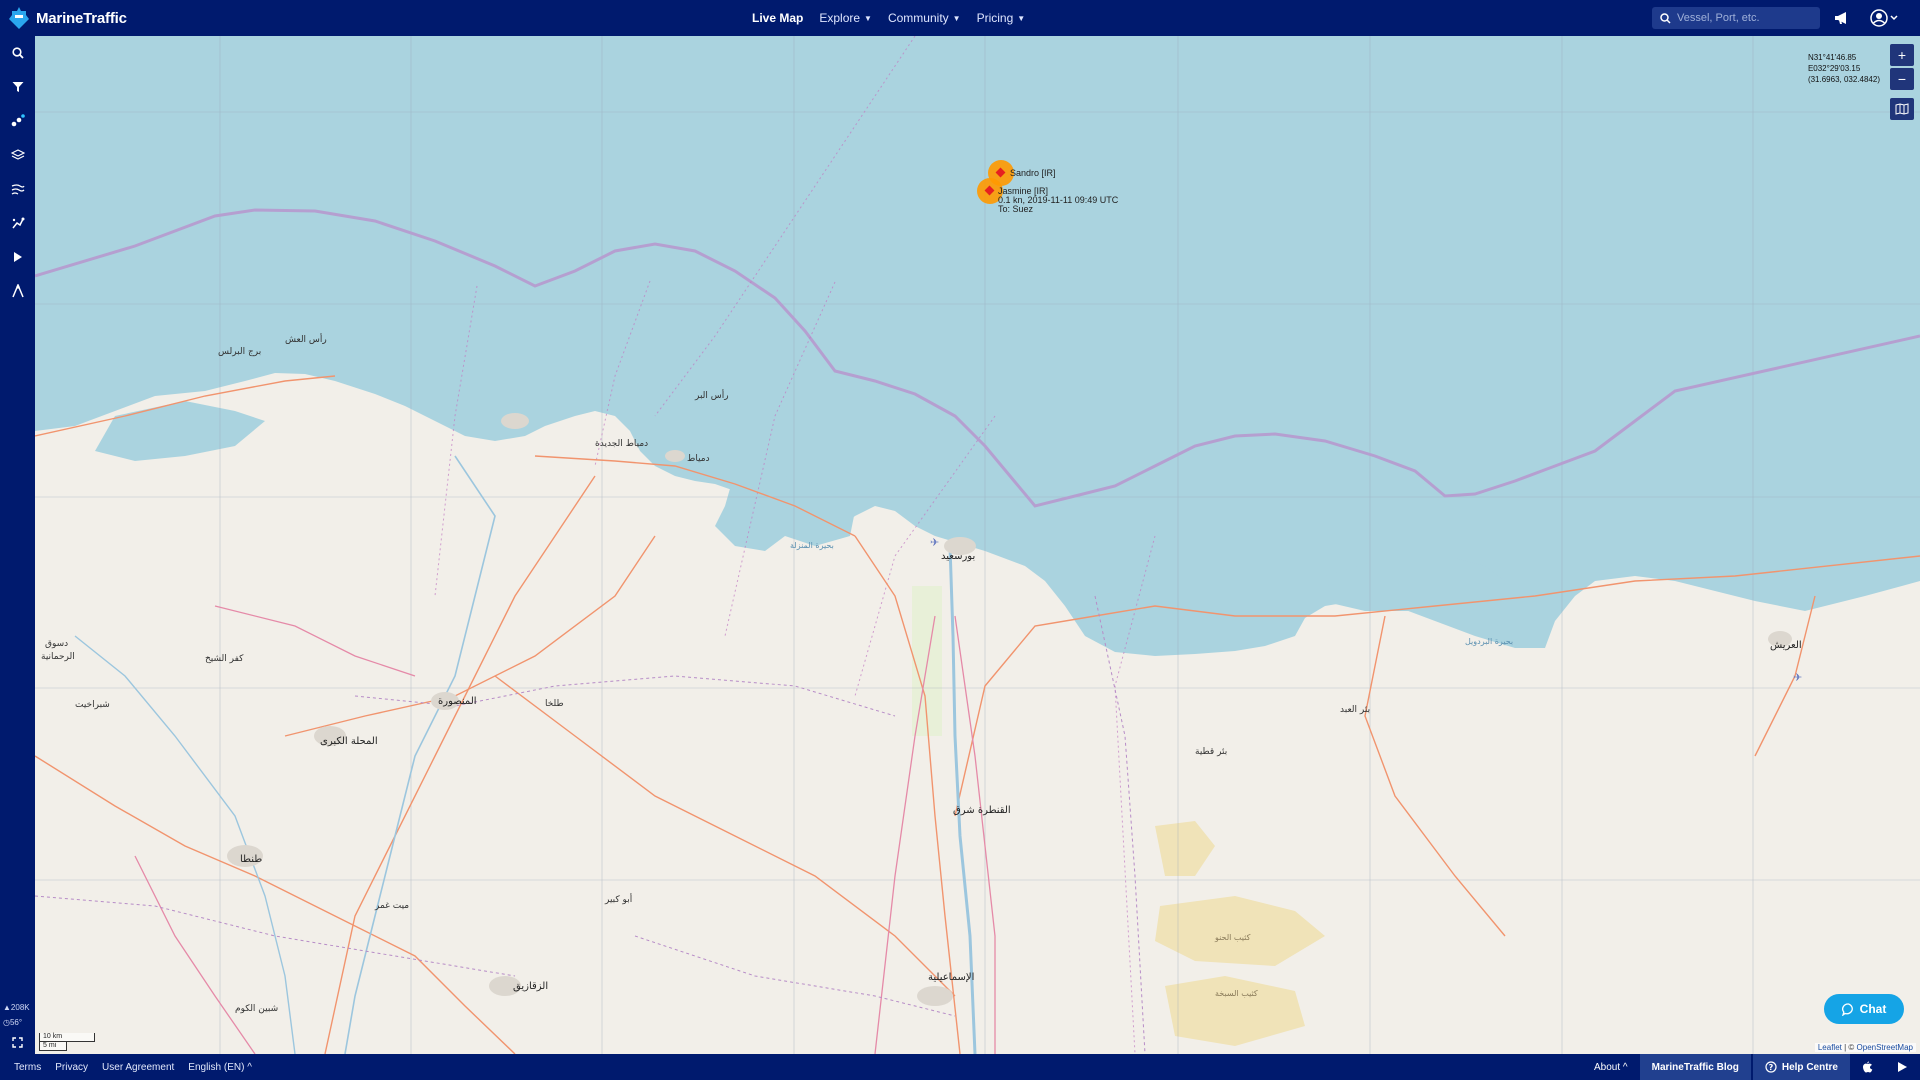  What do you see at coordinates (924, 18) in the screenshot?
I see `nav-community: Community ▼` at bounding box center [924, 18].